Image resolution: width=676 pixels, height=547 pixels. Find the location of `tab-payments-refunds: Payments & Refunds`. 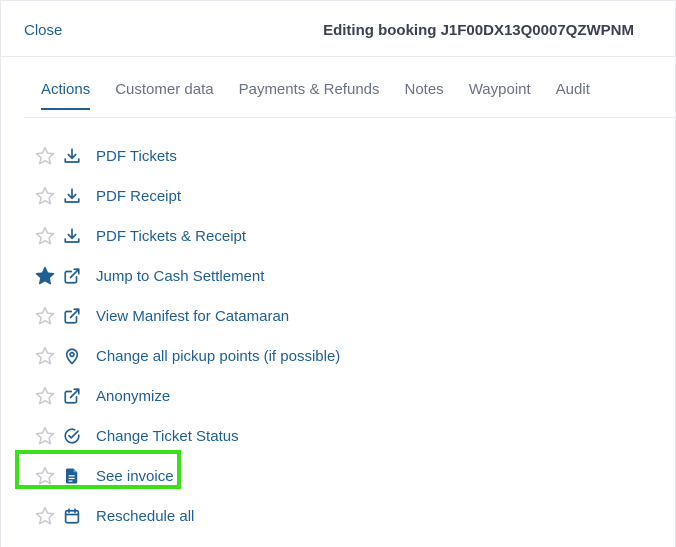

tab-payments-refunds: Payments & Refunds is located at coordinates (309, 95).